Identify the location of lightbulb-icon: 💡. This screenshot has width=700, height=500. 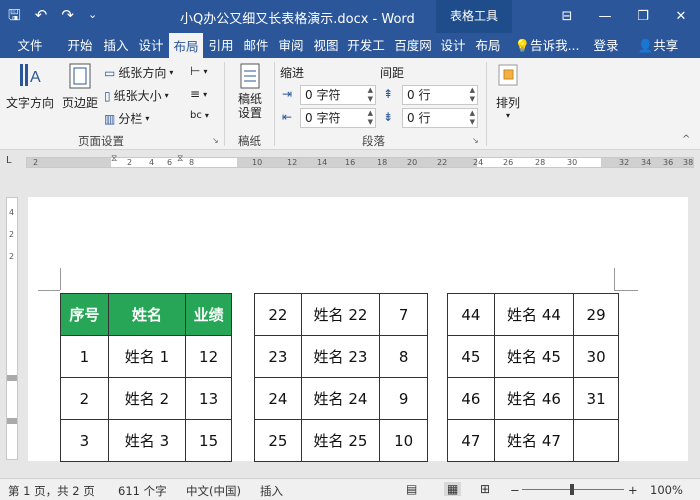
(522, 45).